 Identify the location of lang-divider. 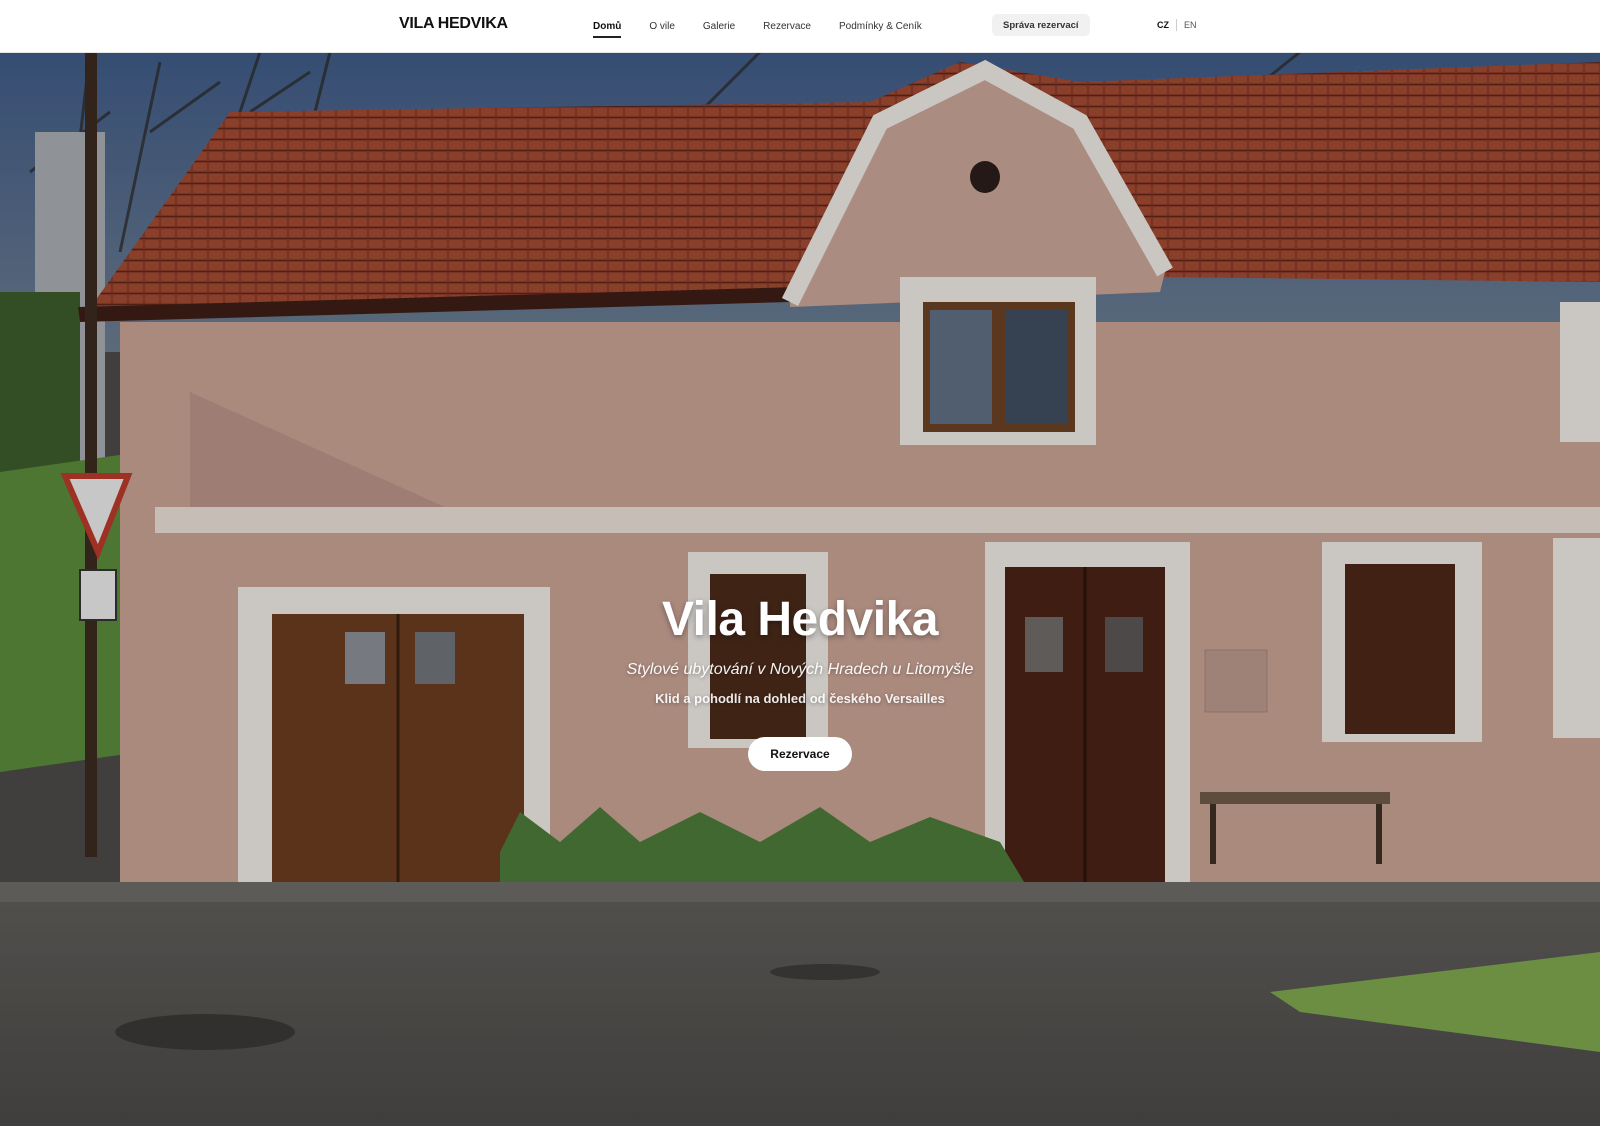
(1176, 25).